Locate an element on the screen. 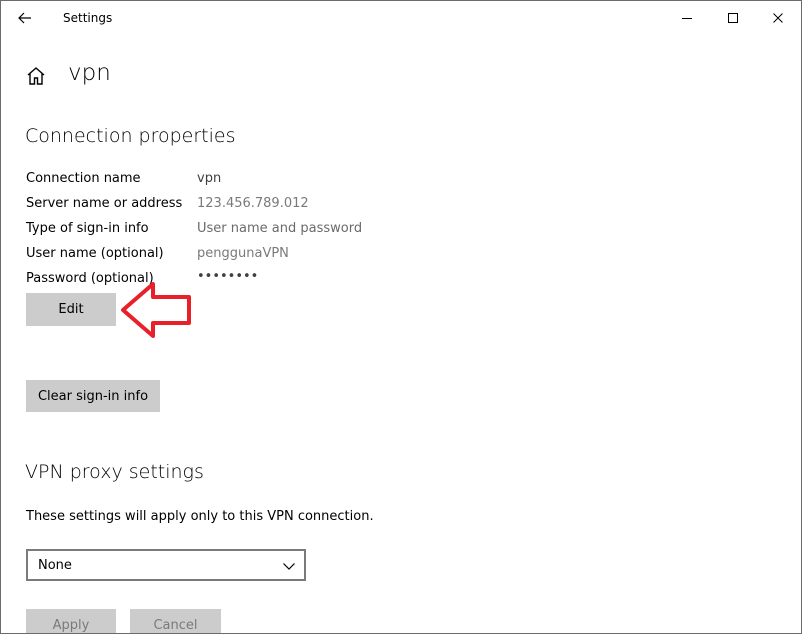 The width and height of the screenshot is (802, 634). page-title: vpn is located at coordinates (89, 73).